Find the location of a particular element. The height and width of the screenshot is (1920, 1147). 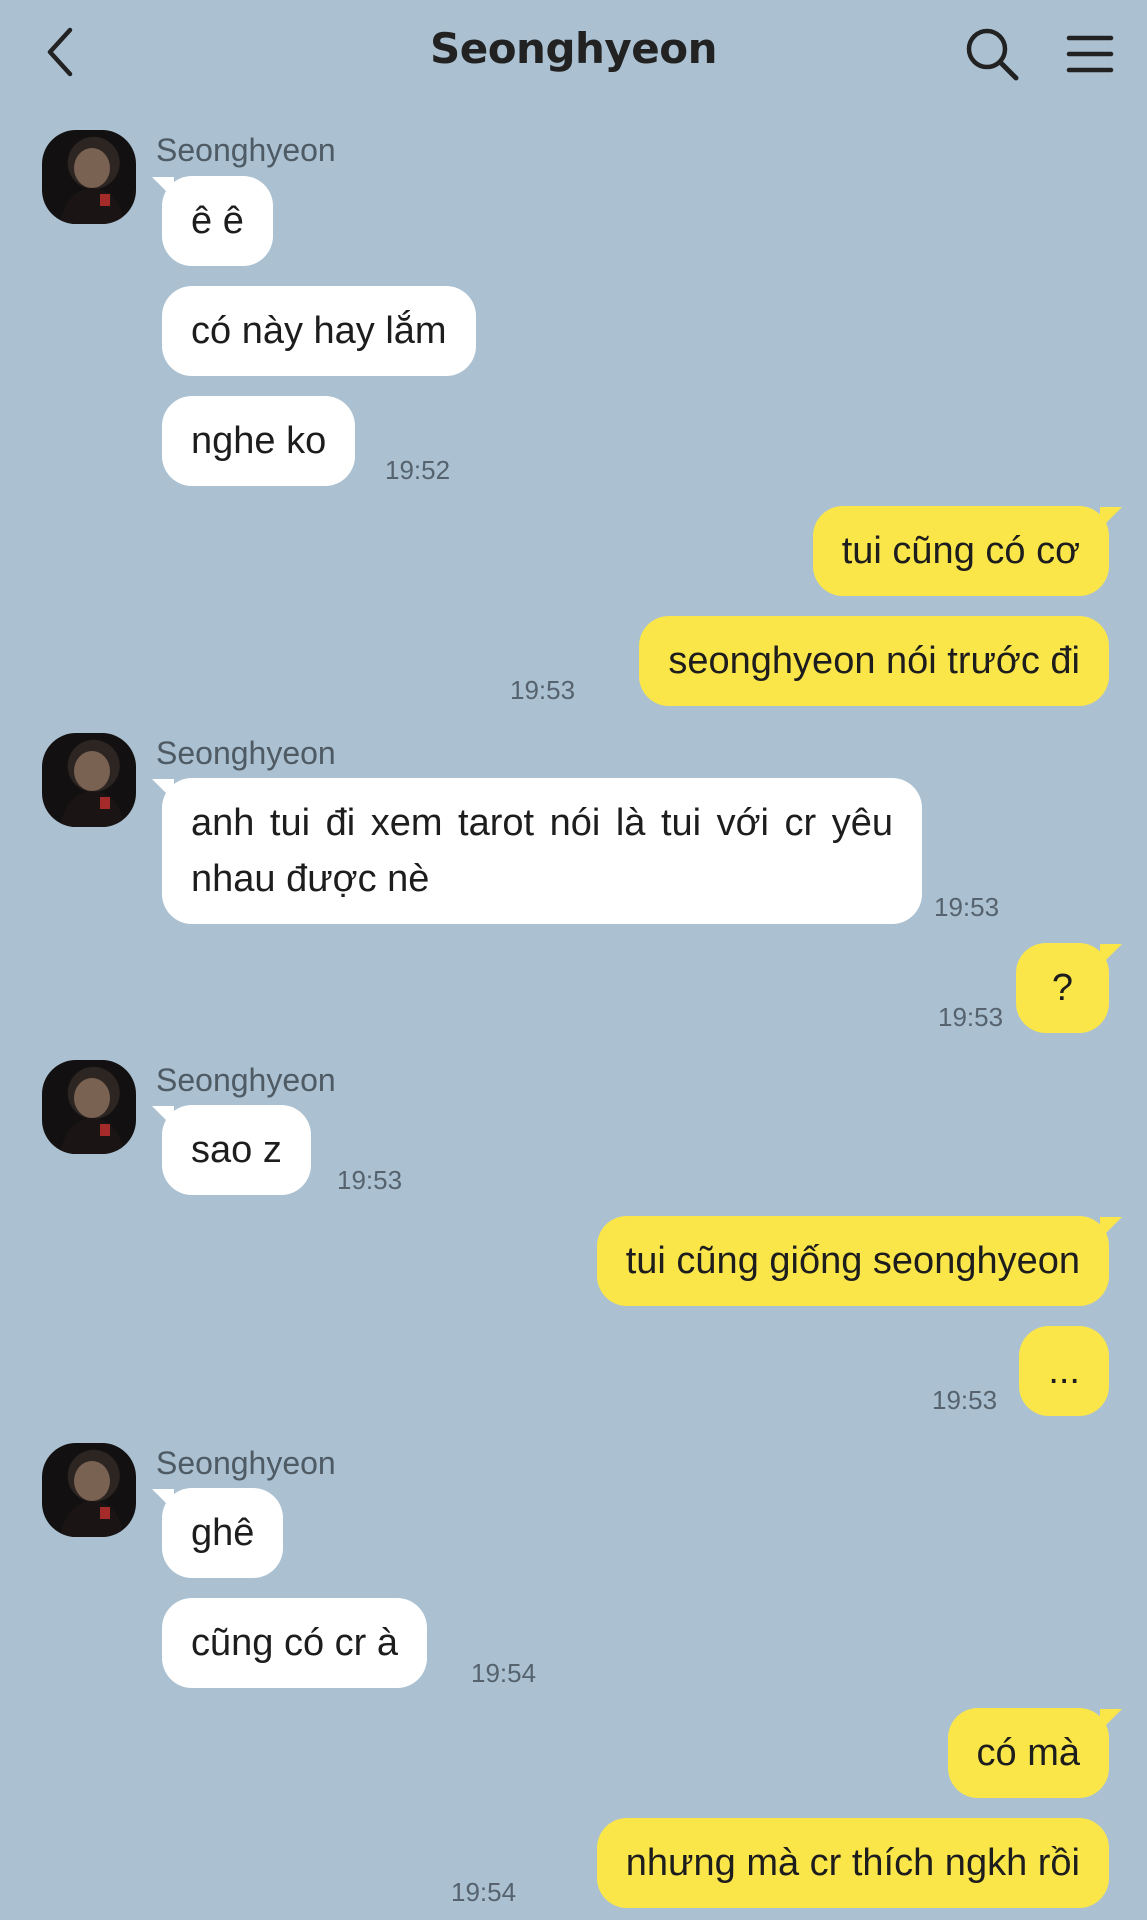

message-bubble-incoming: cũng có cr à is located at coordinates (294, 1643).